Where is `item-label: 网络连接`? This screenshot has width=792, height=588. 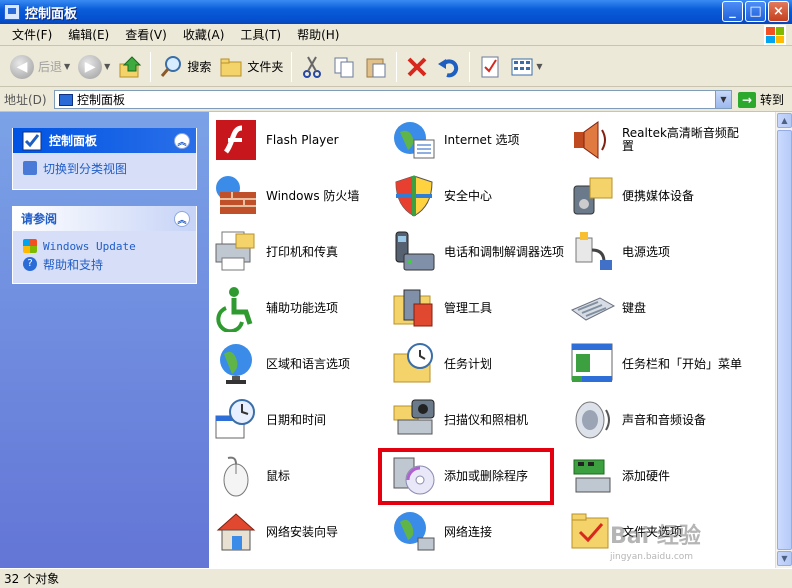
item-label: 网络连接 is located at coordinates (468, 531).